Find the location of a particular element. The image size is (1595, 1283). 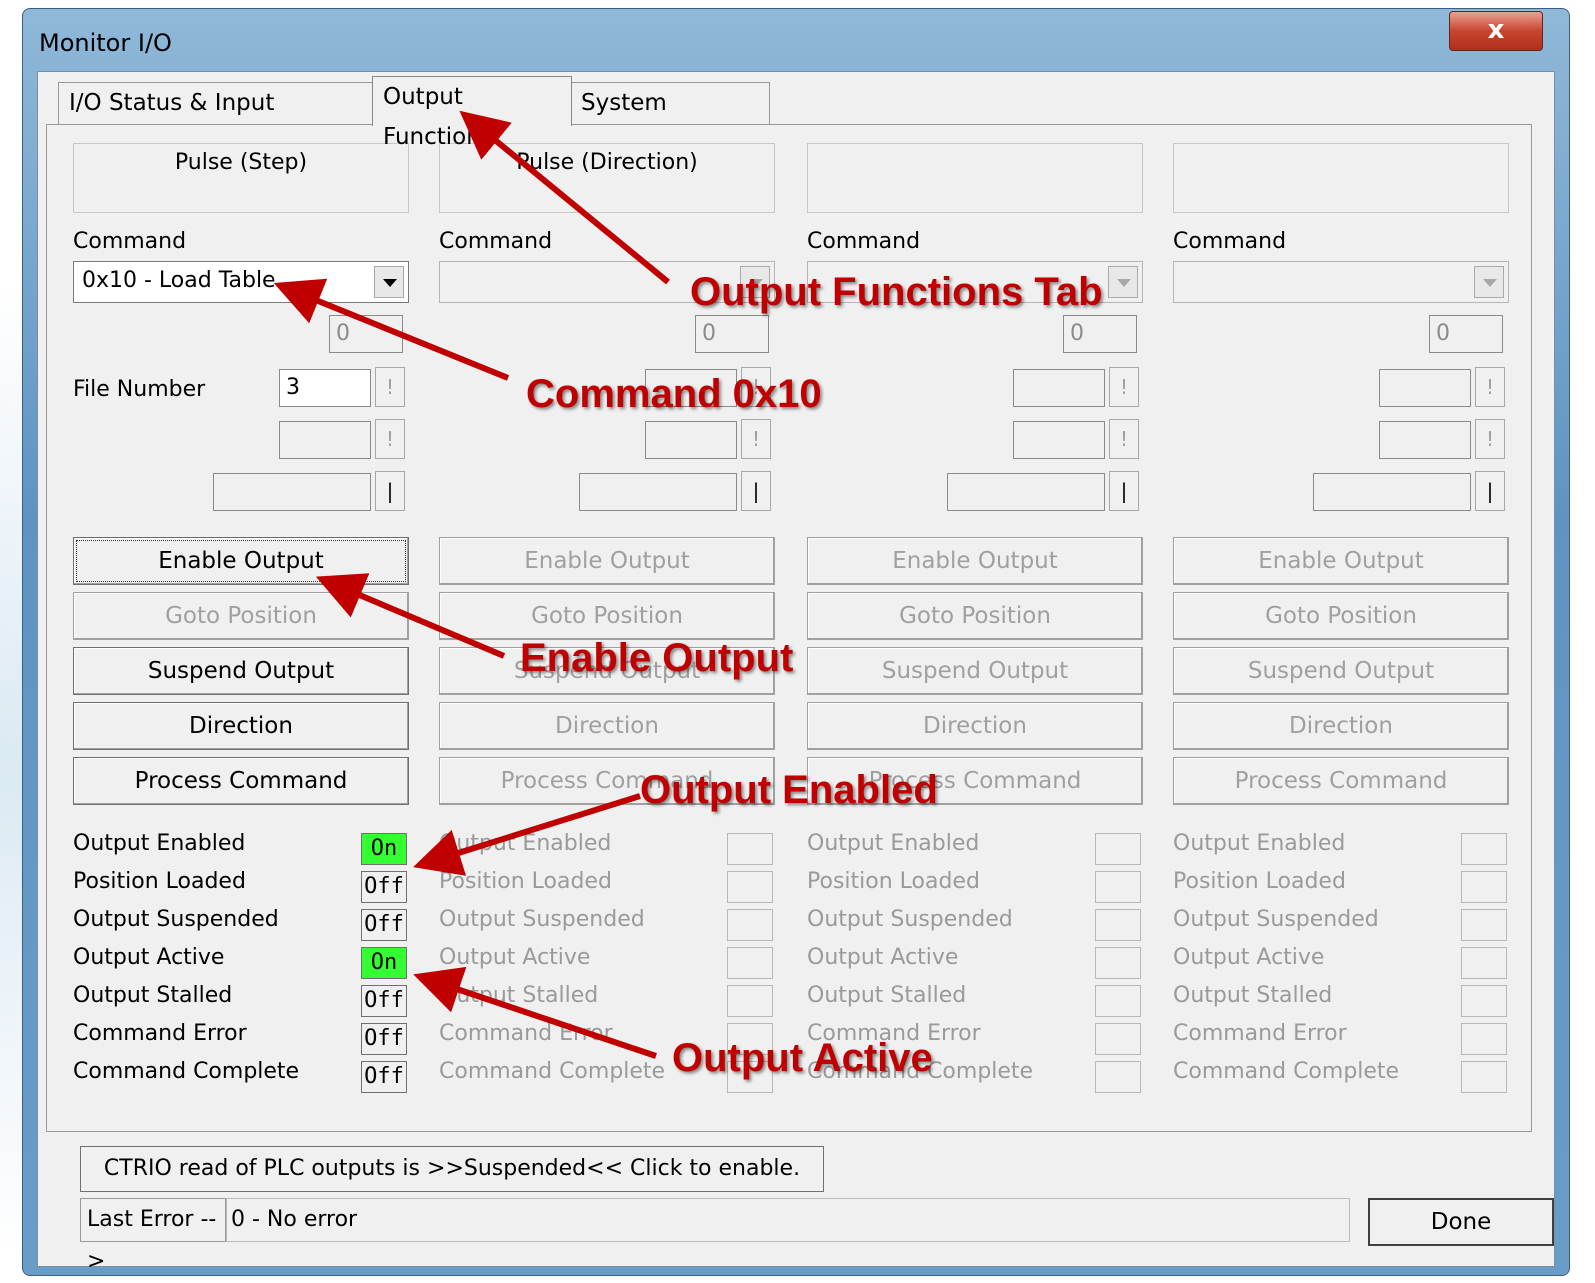

command-dropdown: 0x10 - Load Table is located at coordinates (241, 282).